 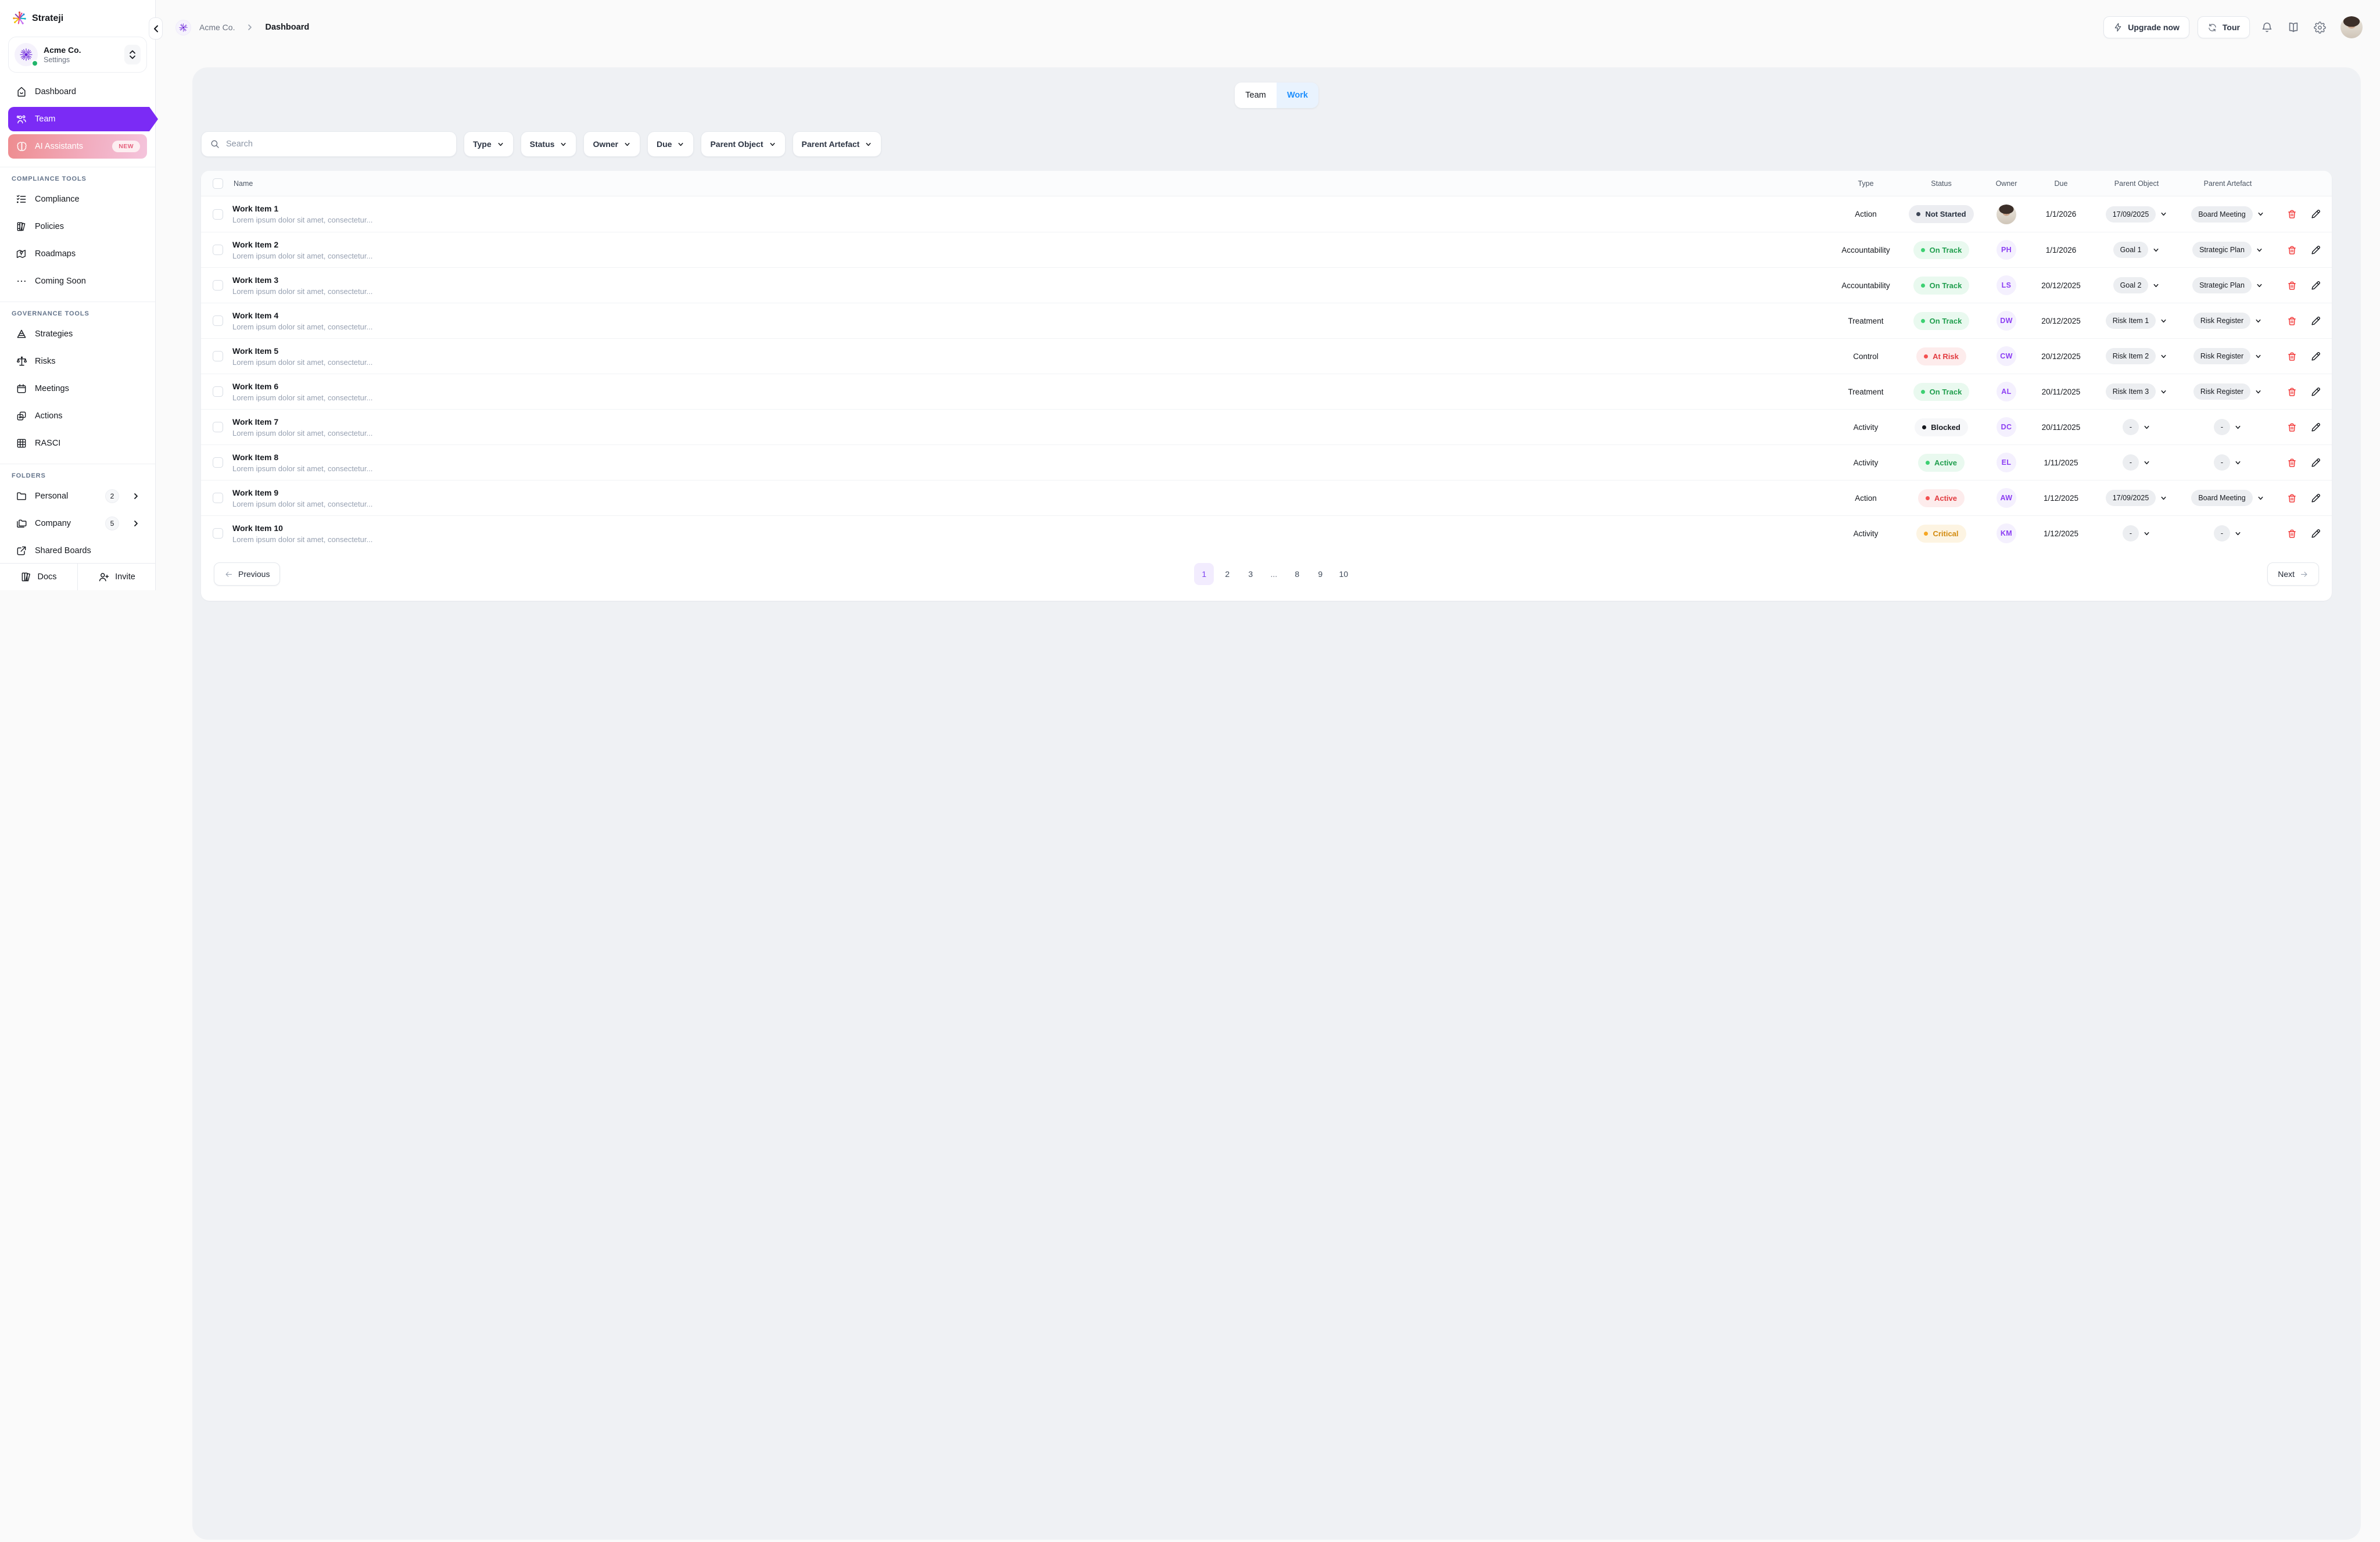 I want to click on upgrade-button: Upgrade now, so click(x=2146, y=27).